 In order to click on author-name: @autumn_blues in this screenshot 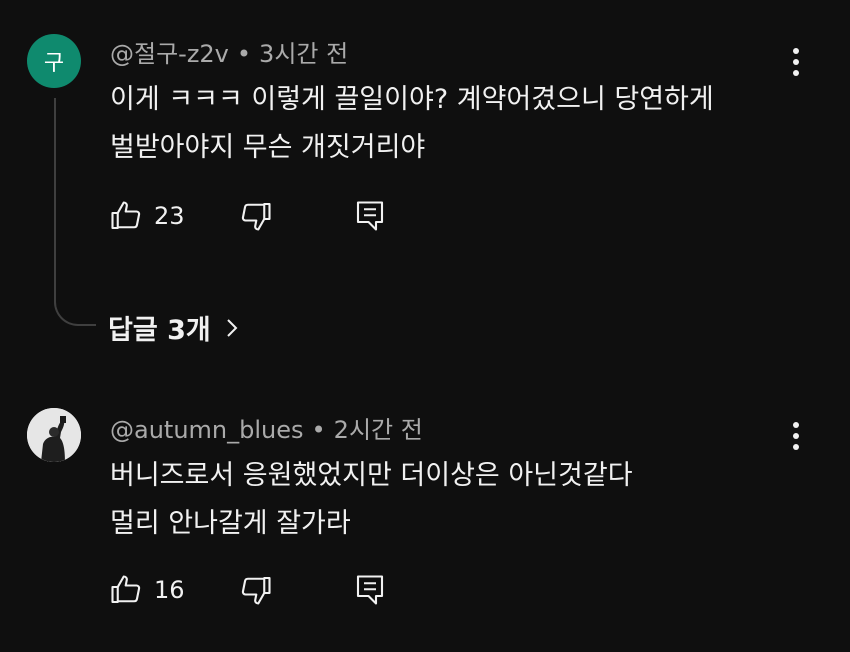, I will do `click(207, 430)`.